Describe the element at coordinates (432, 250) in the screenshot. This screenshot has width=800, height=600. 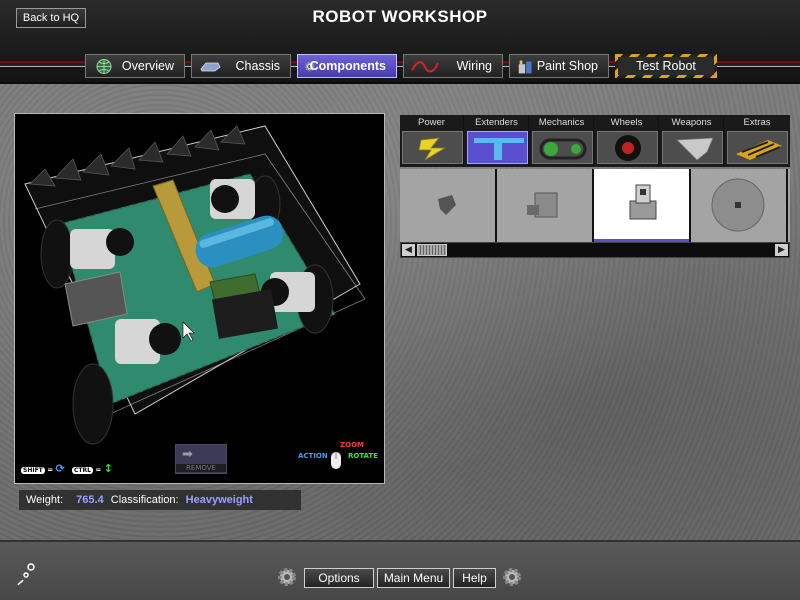
I see `scroll-thumb` at that location.